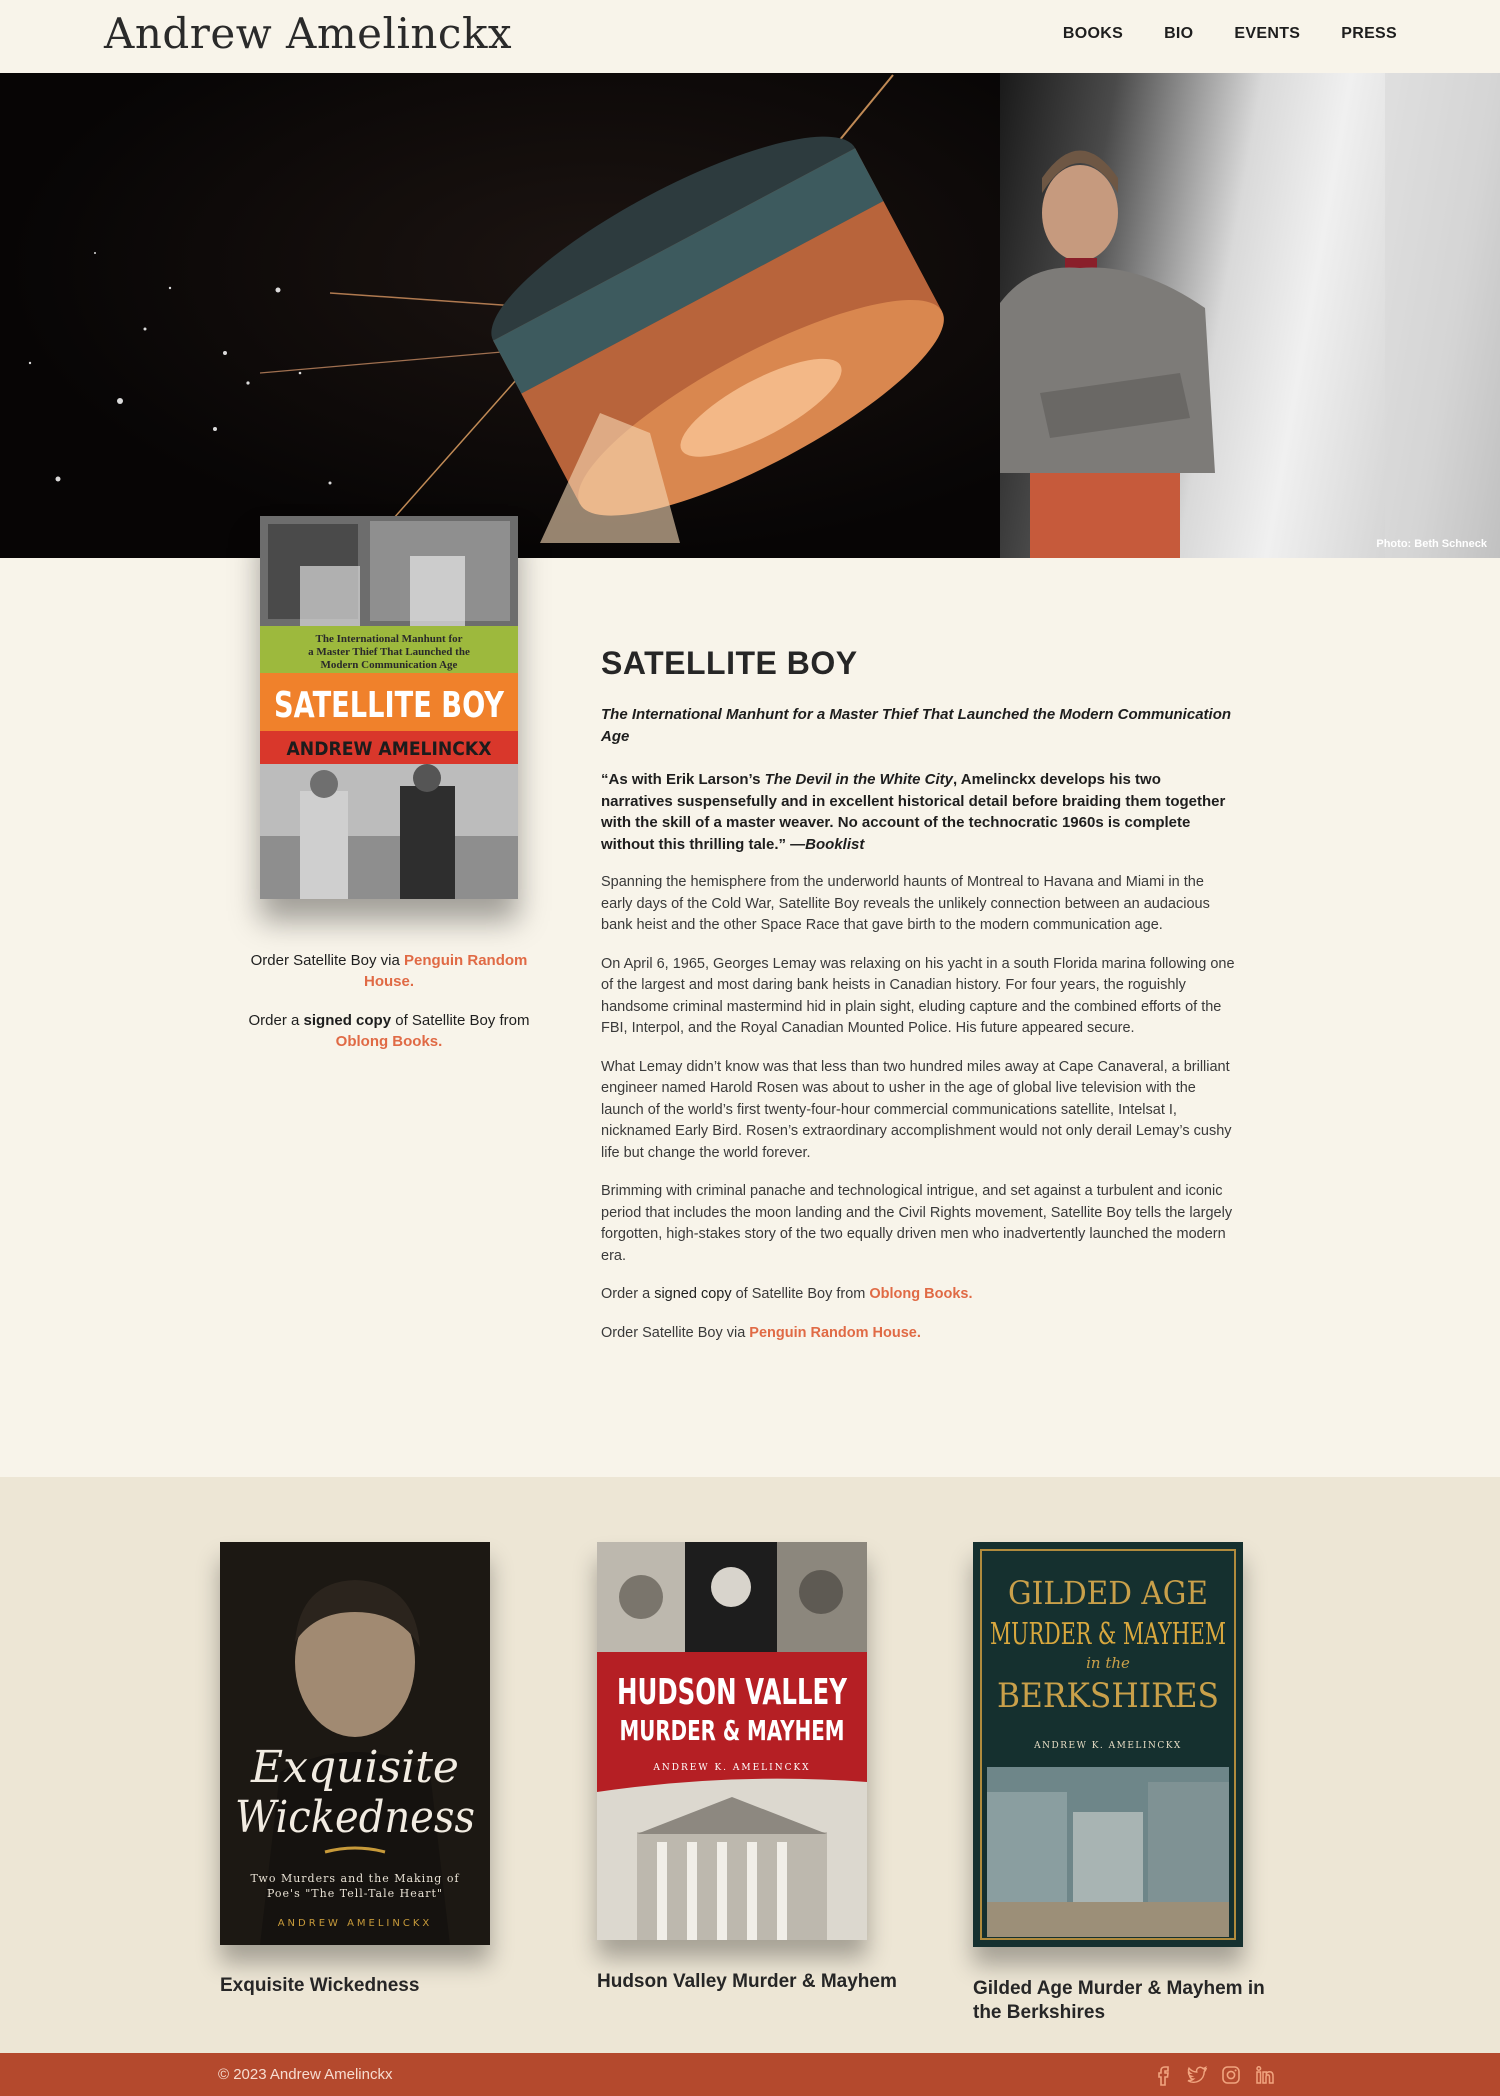  I want to click on photo-credit: Photo: Beth Schneck, so click(1431, 544).